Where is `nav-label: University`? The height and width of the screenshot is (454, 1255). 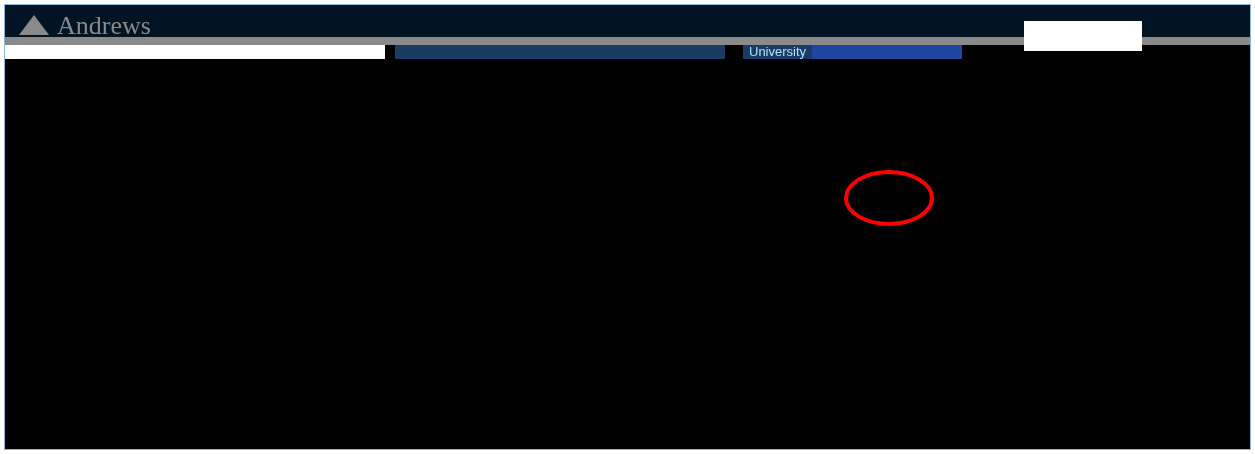
nav-label: University is located at coordinates (778, 52).